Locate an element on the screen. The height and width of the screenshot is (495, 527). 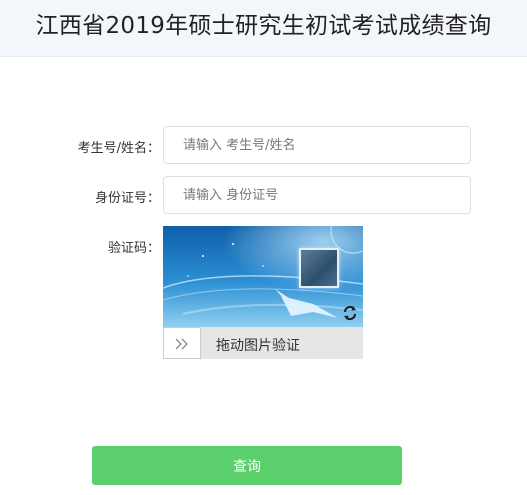
slider-track: 拖动图片验证 is located at coordinates (263, 343).